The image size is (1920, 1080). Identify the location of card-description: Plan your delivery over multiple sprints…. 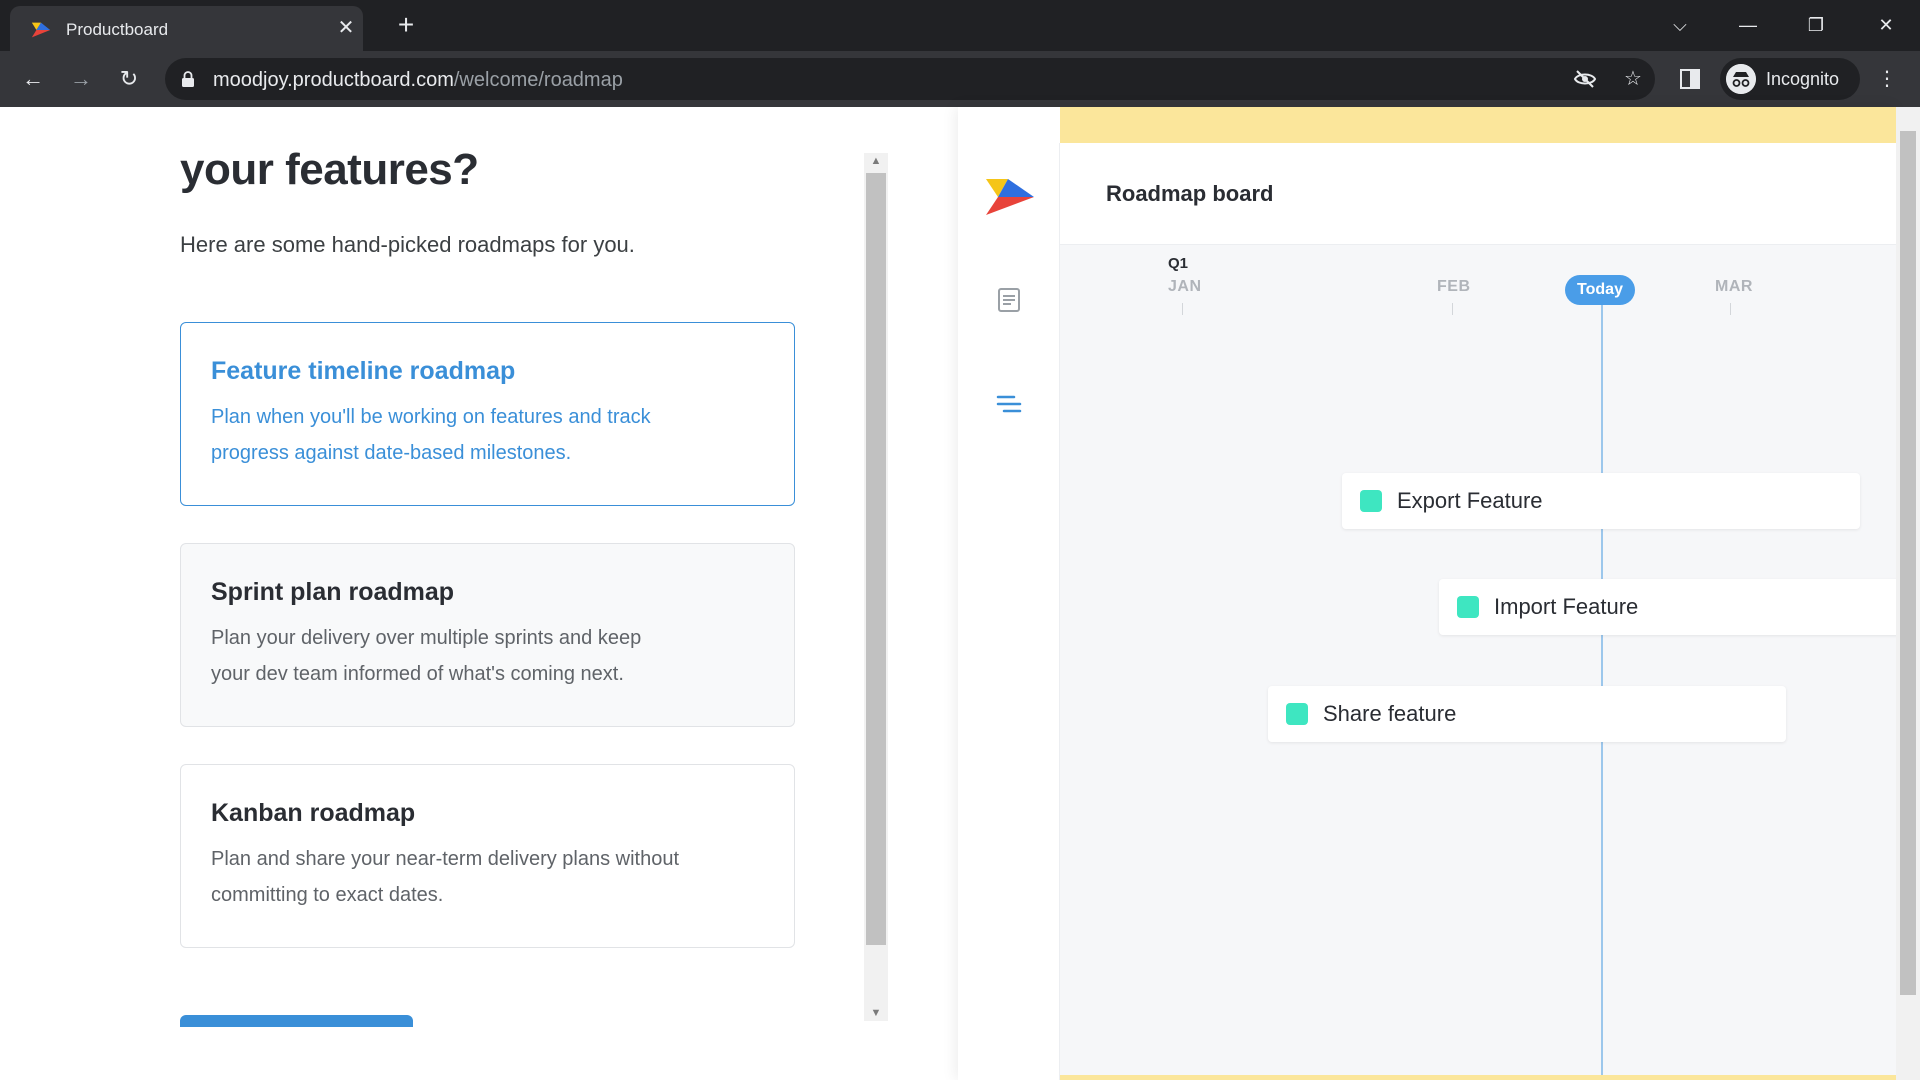
(426, 656).